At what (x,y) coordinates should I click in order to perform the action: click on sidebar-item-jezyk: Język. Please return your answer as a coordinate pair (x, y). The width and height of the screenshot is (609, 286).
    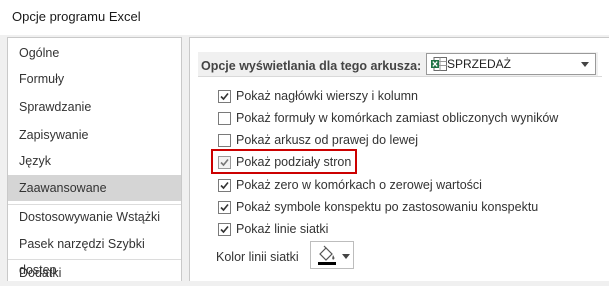
    Looking at the image, I should click on (94, 161).